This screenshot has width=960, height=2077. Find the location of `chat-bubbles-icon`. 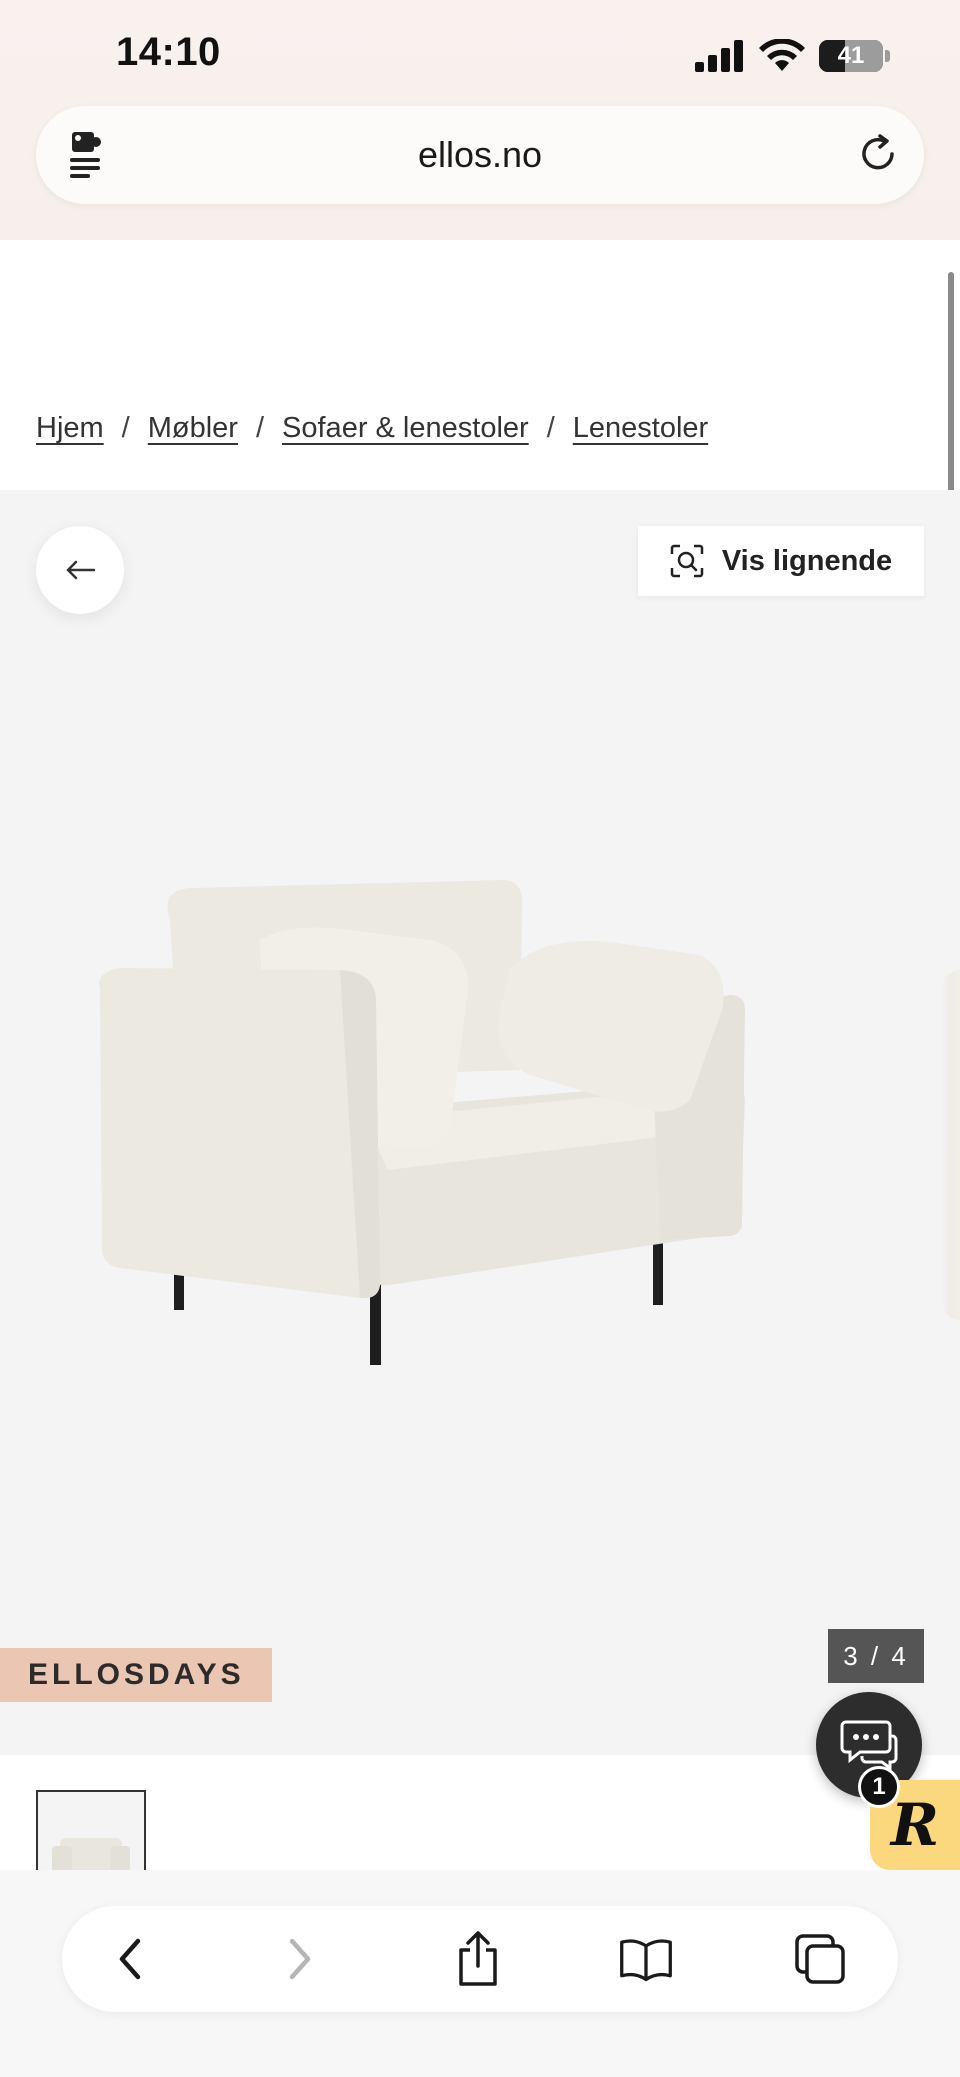

chat-bubbles-icon is located at coordinates (869, 1745).